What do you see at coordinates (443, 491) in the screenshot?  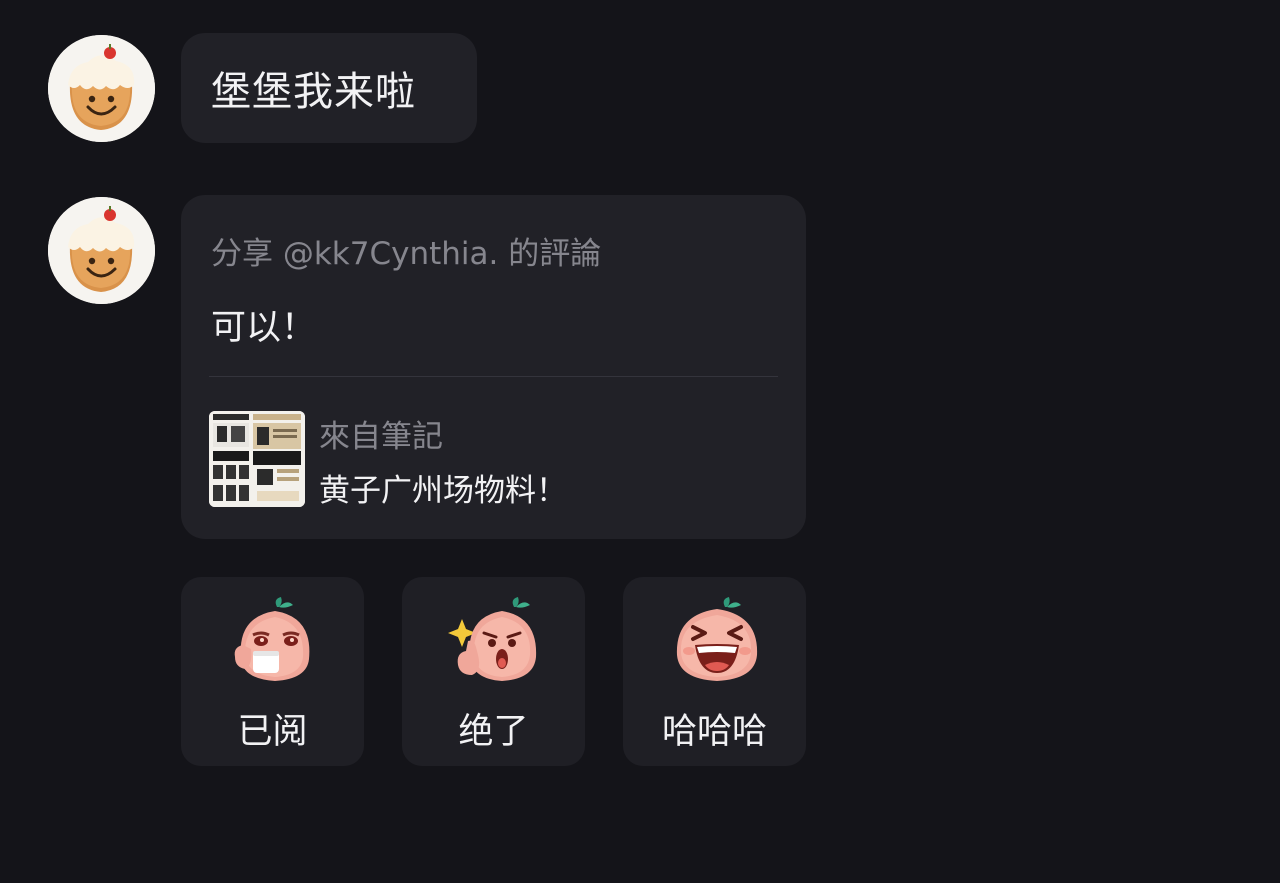 I see `note-title: 黄子广州场物料！` at bounding box center [443, 491].